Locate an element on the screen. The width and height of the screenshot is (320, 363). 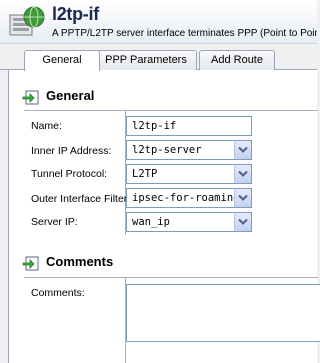
tunnel-protocol-select: L2TP is located at coordinates (189, 174).